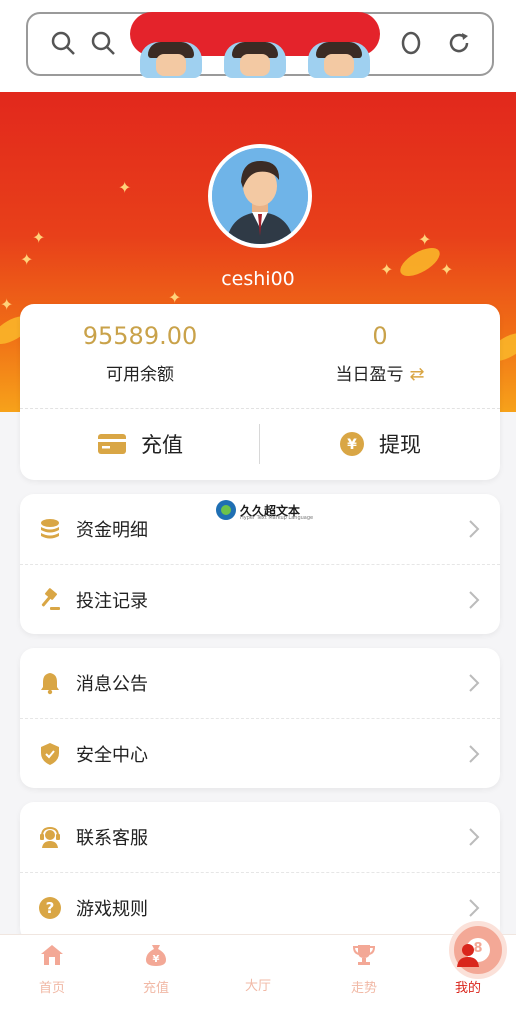 The width and height of the screenshot is (516, 1024). Describe the element at coordinates (226, 510) in the screenshot. I see `watermark-logo-icon` at that location.